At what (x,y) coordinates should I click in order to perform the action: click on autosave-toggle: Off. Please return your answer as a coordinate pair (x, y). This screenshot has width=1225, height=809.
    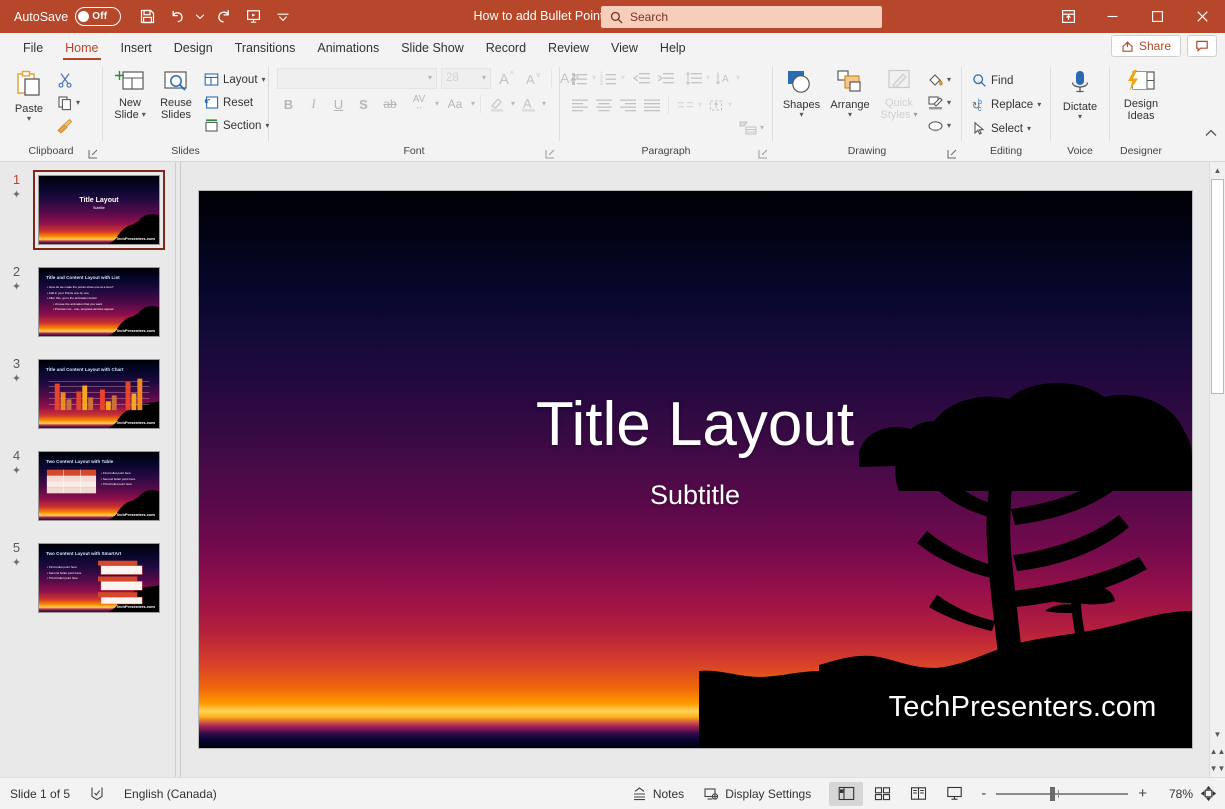
    Looking at the image, I should click on (98, 16).